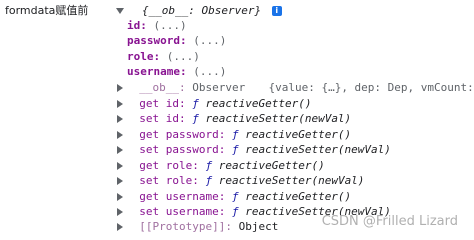 The height and width of the screenshot is (240, 474). Describe the element at coordinates (169, 165) in the screenshot. I see `accessor-label: get role:` at that location.